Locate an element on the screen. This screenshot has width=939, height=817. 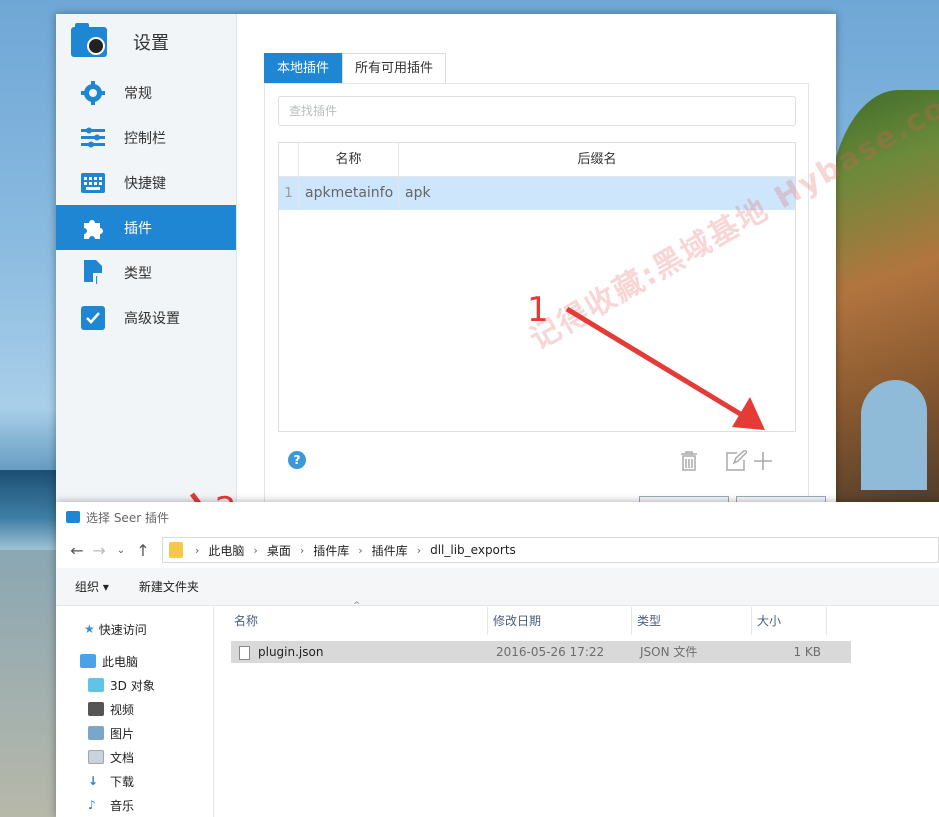
dialog-titlebar: 选择 Seer 插件 is located at coordinates (497, 517).